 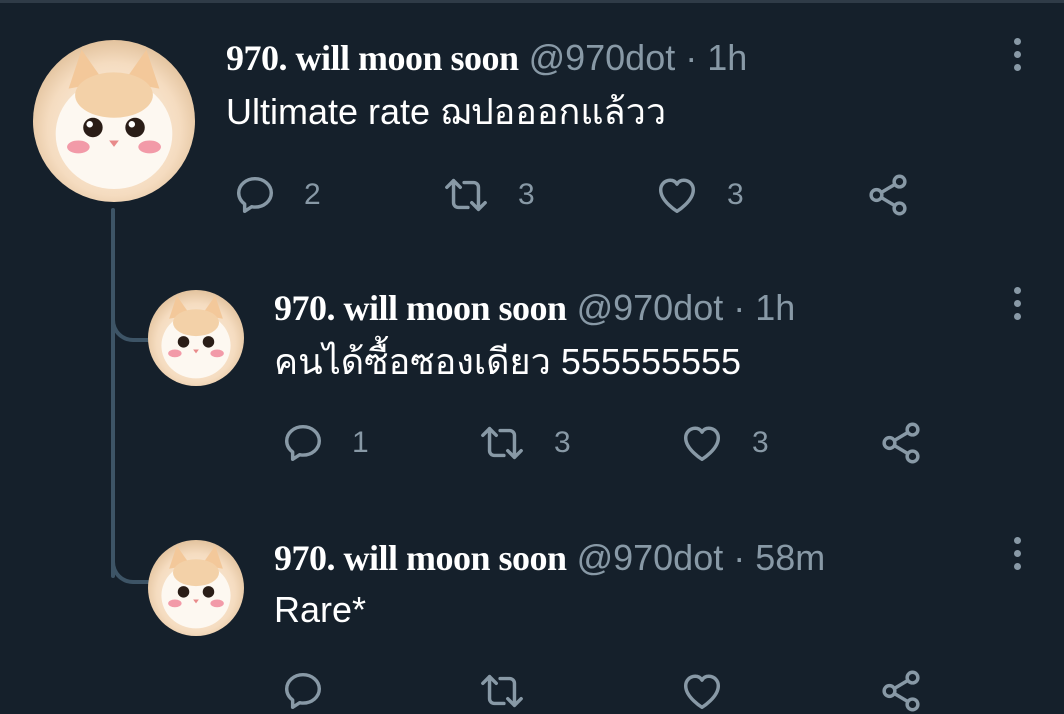 What do you see at coordinates (320, 609) in the screenshot?
I see `tweet-text: Rare*` at bounding box center [320, 609].